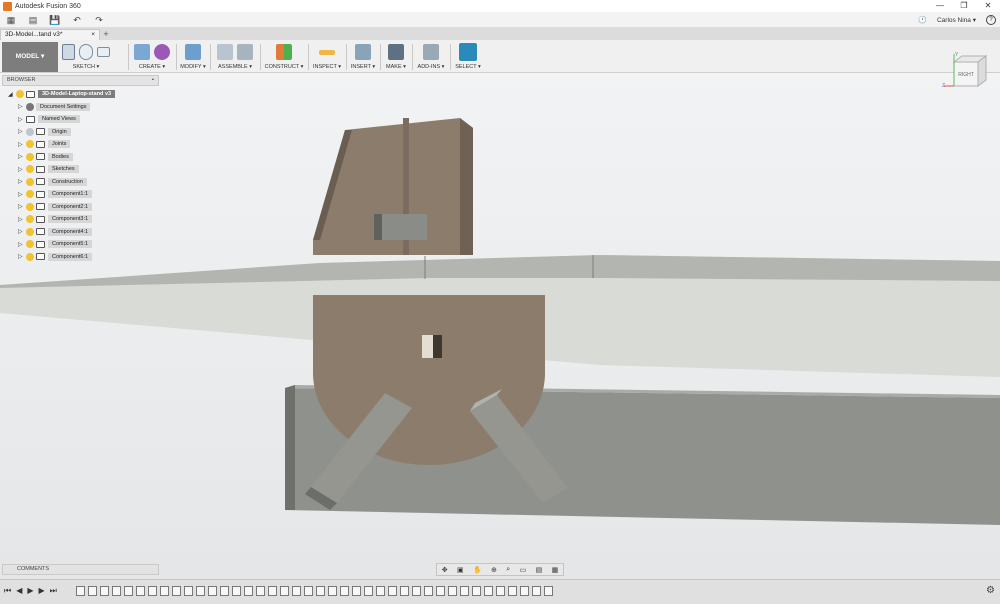  I want to click on tree-item-component3: ▷ Component3:1, so click(83, 219).